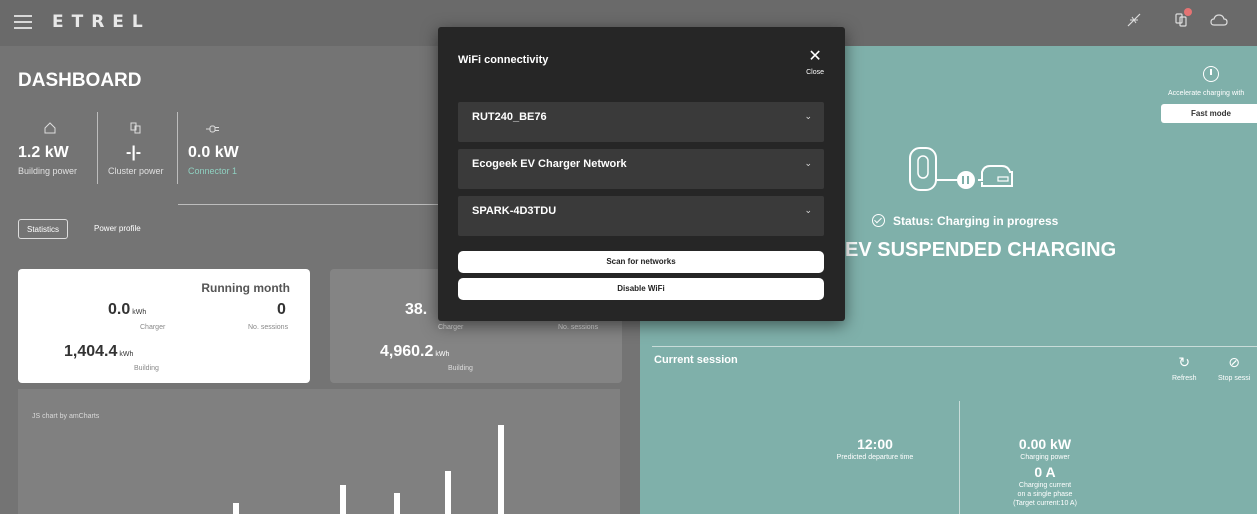  What do you see at coordinates (213, 152) in the screenshot?
I see `connector-power-value: 0.0 kW` at bounding box center [213, 152].